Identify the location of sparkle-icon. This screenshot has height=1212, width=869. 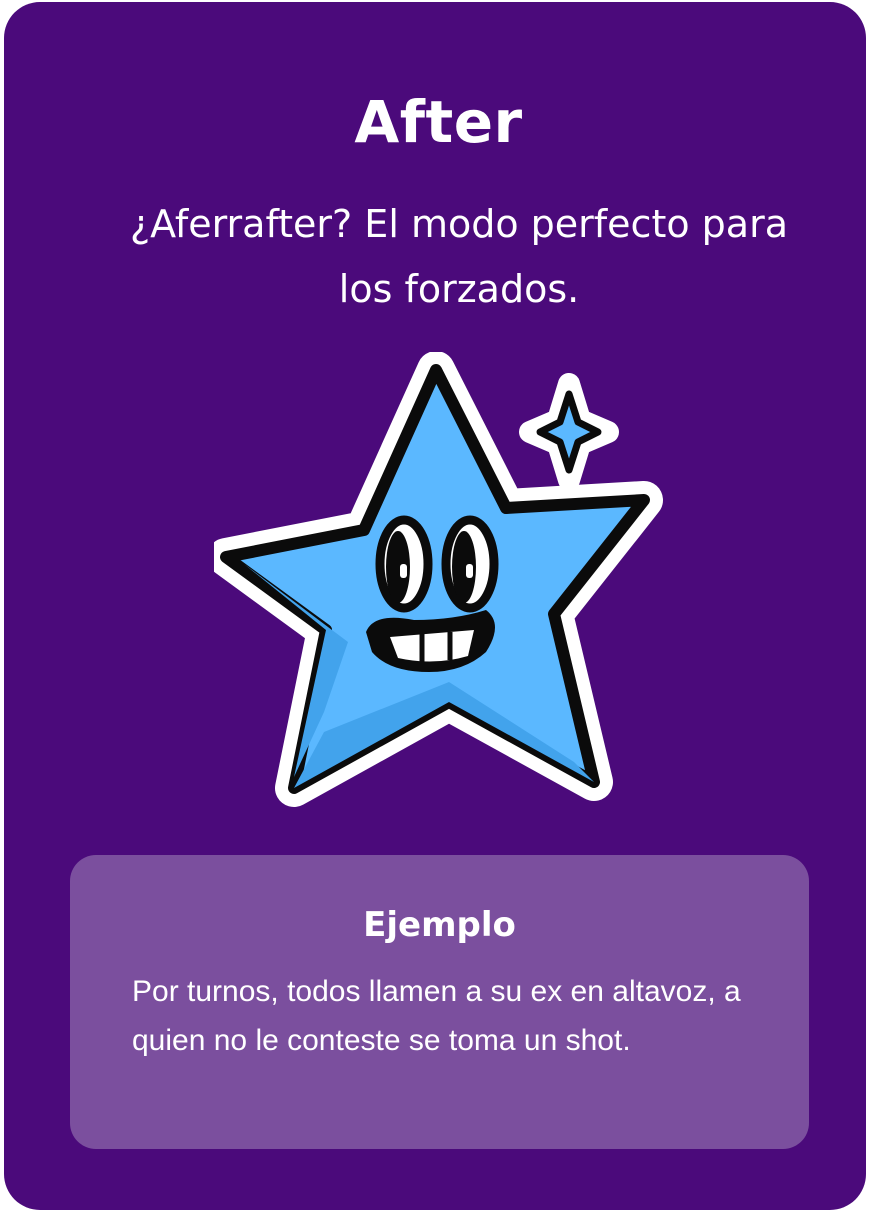
(569, 432).